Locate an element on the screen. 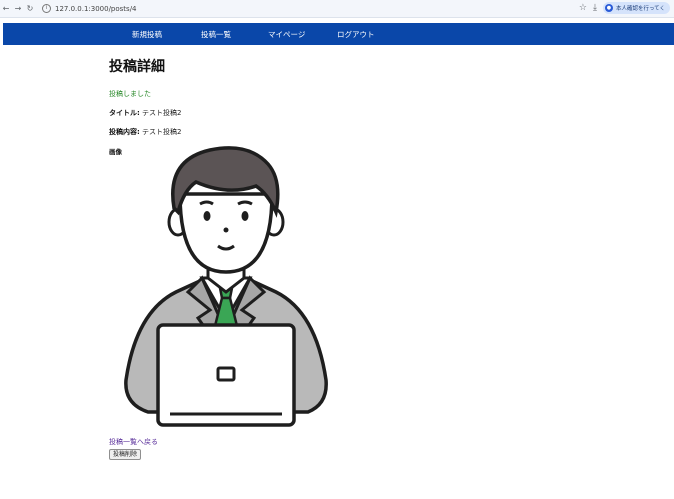  profile-button: ● 本人確認を行ってく is located at coordinates (636, 8).